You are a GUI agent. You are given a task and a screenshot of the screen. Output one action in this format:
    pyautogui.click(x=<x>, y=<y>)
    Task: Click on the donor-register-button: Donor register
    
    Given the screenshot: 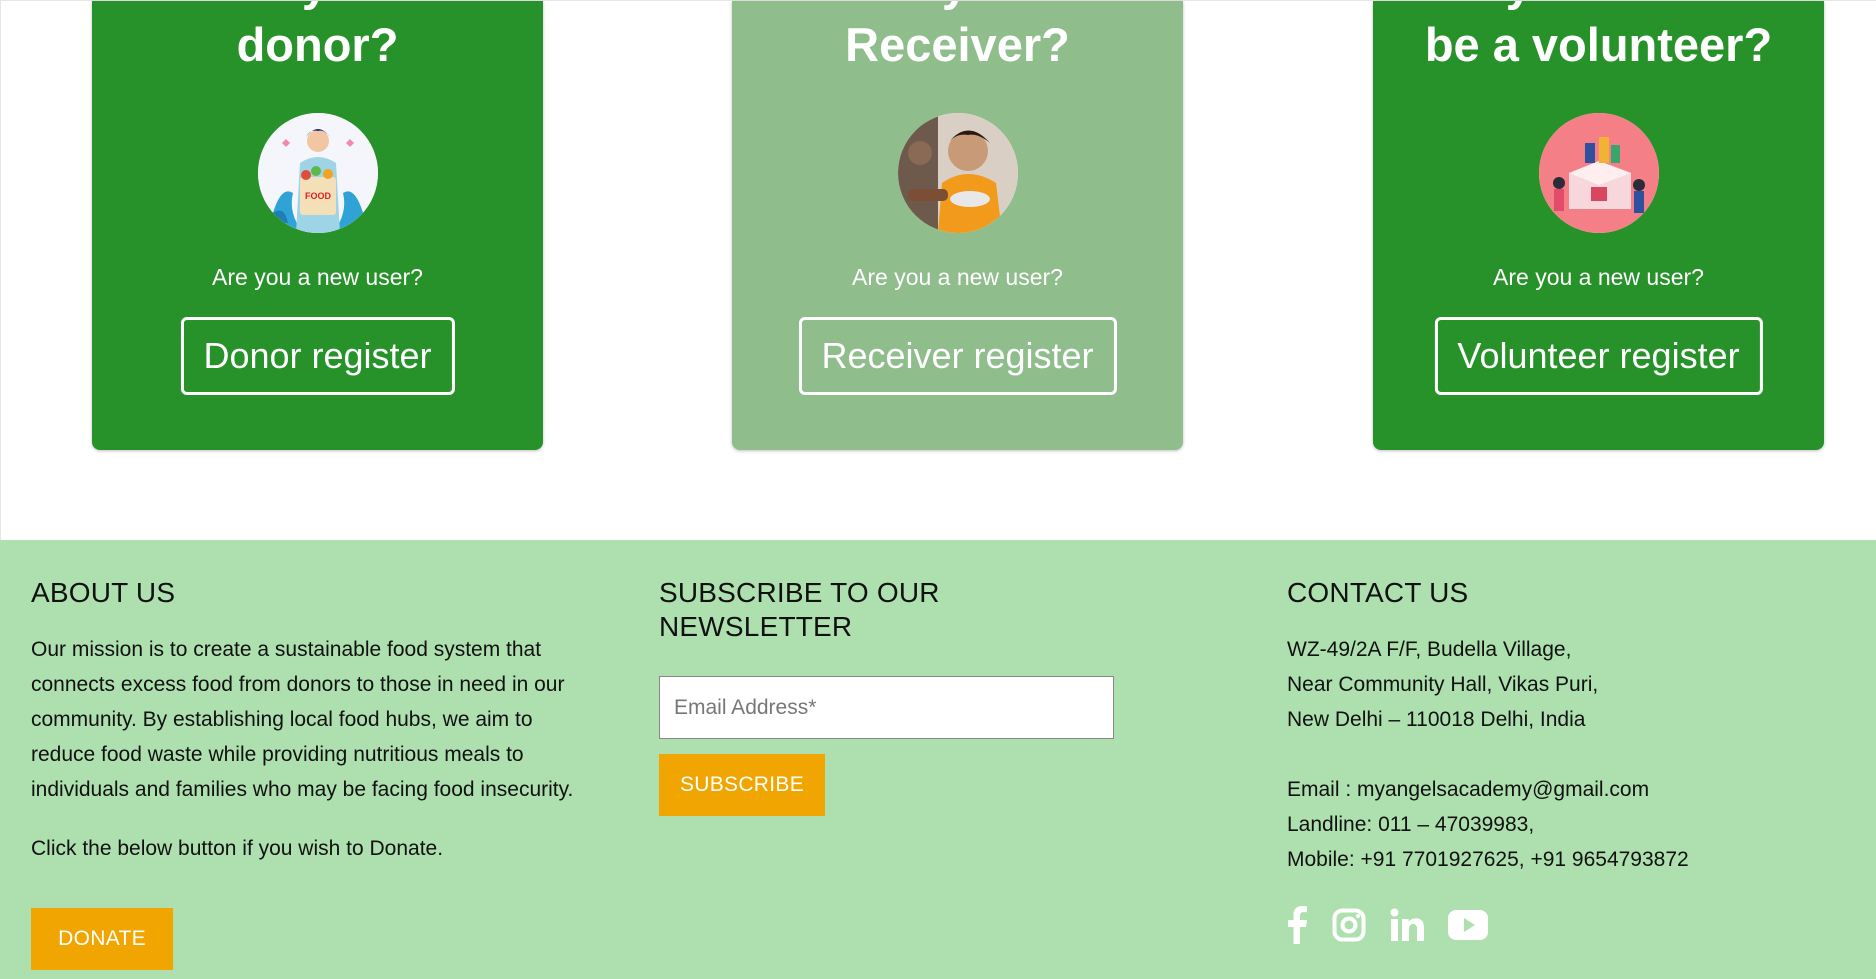 What is the action you would take?
    pyautogui.click(x=317, y=356)
    